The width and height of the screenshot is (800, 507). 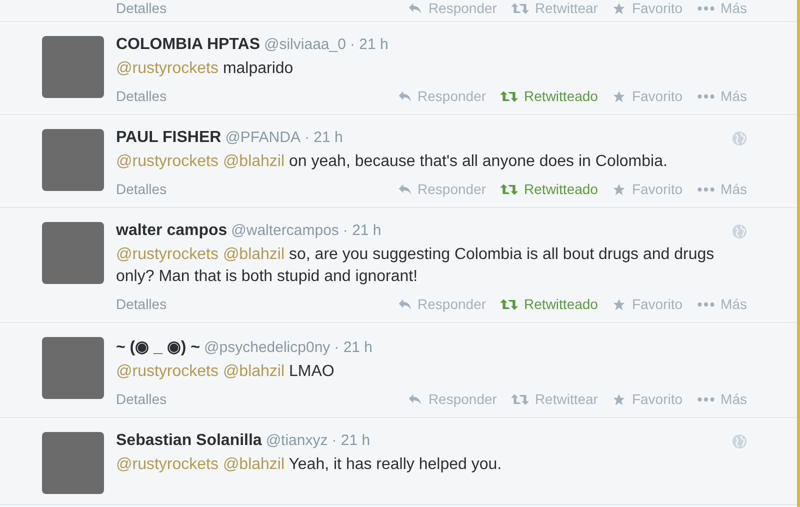 What do you see at coordinates (172, 231) in the screenshot?
I see `user-name: walter campos` at bounding box center [172, 231].